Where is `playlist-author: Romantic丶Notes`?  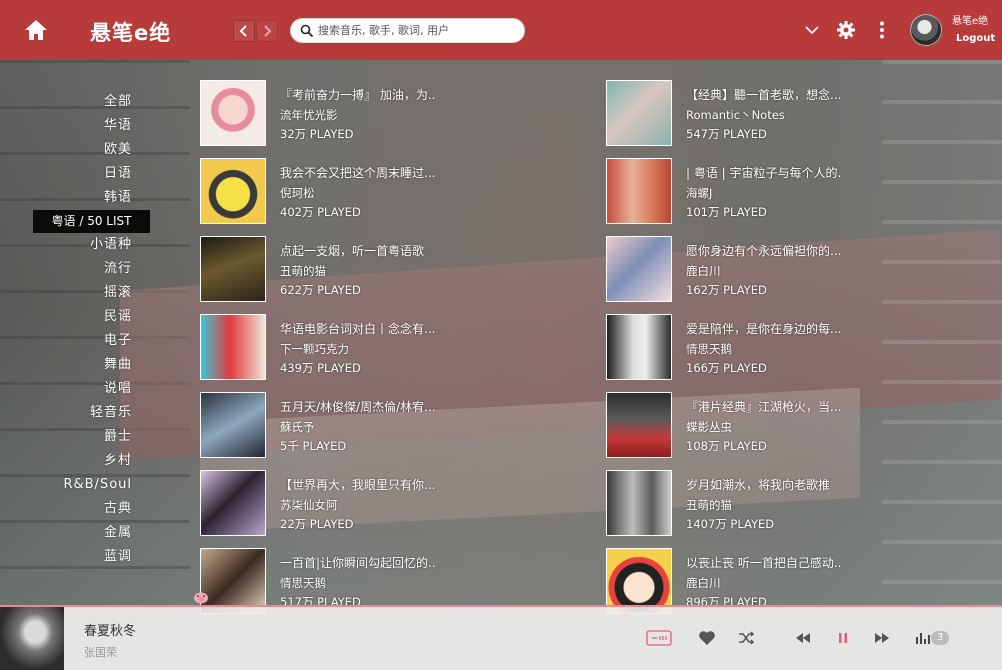 playlist-author: Romantic丶Notes is located at coordinates (735, 115).